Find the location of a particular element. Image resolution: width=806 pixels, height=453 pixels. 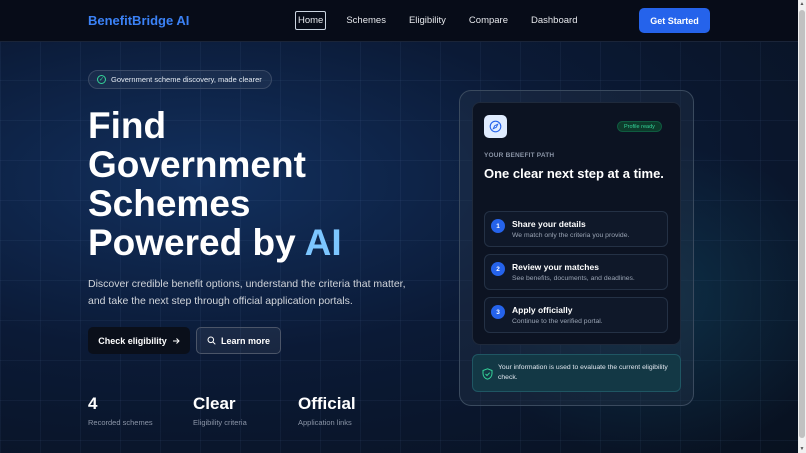

step-description: Continue to the verified portal. is located at coordinates (557, 321).